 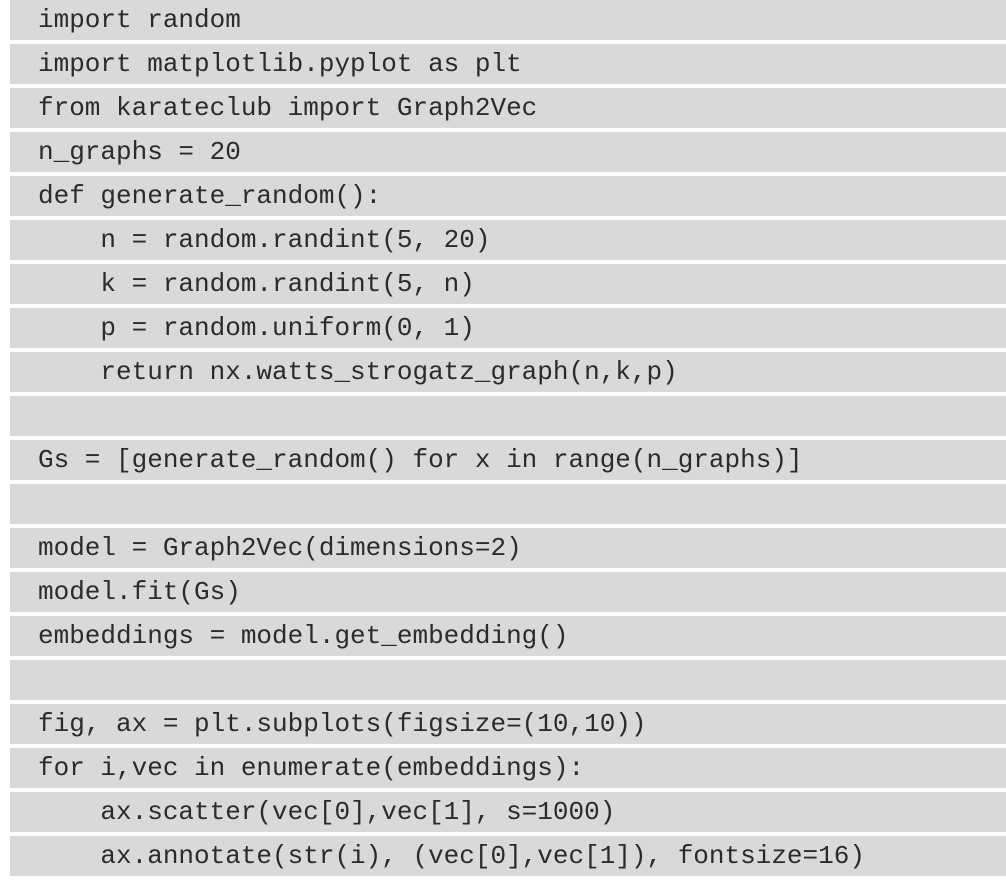 What do you see at coordinates (508, 592) in the screenshot?
I see `code-line-14: model.fit(Gs)` at bounding box center [508, 592].